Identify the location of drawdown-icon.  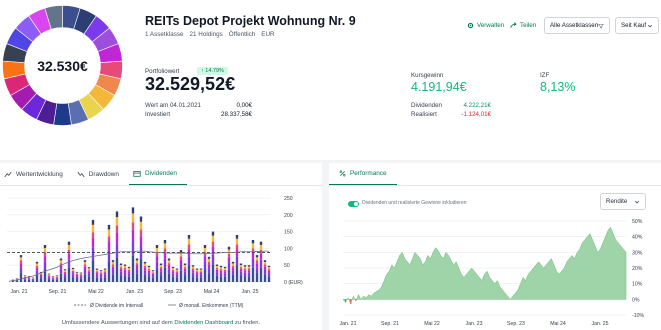
(81, 174).